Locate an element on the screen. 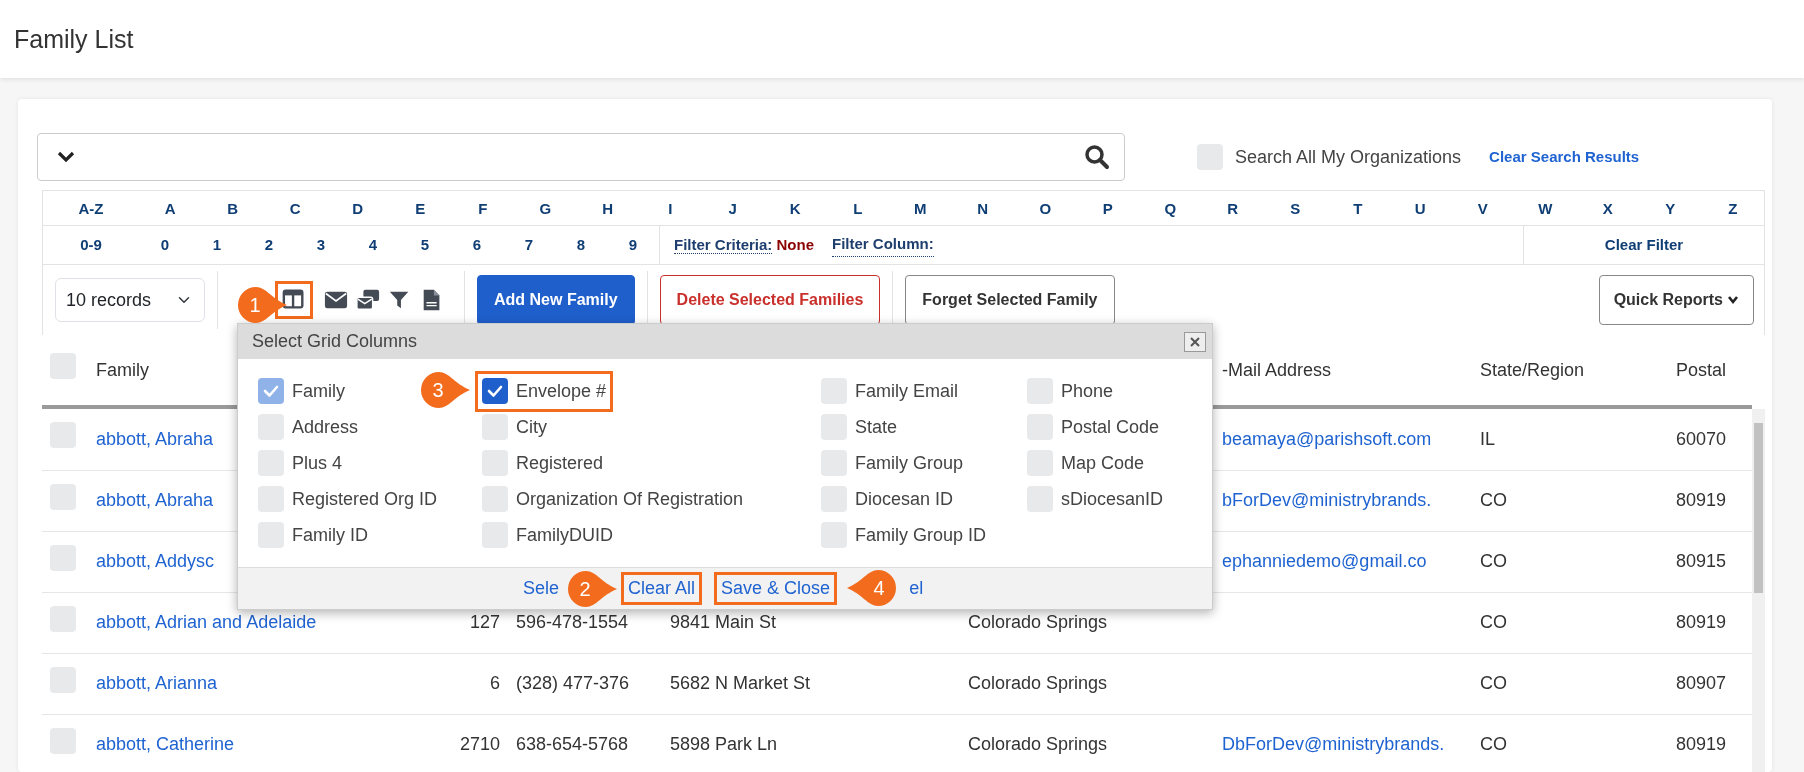 Image resolution: width=1804 pixels, height=772 pixels. family-link: abbott, Adrian and Adelaide is located at coordinates (206, 622).